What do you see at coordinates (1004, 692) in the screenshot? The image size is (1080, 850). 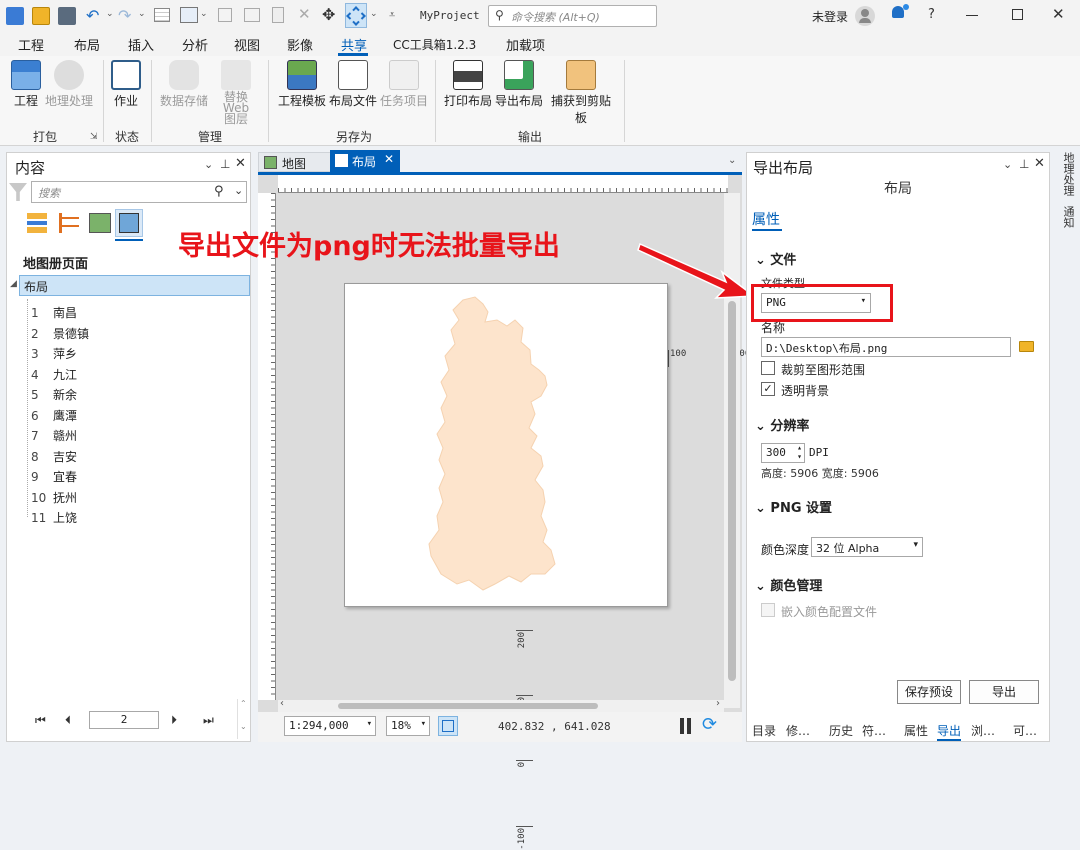 I see `export-button: 导出` at bounding box center [1004, 692].